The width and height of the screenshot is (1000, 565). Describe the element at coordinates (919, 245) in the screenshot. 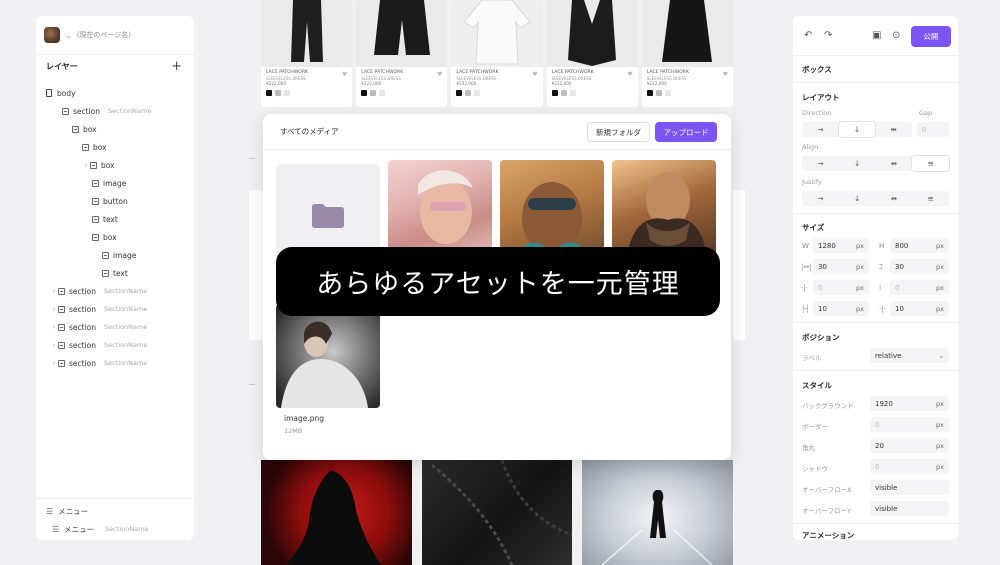

I see `height-field: 800 px` at that location.